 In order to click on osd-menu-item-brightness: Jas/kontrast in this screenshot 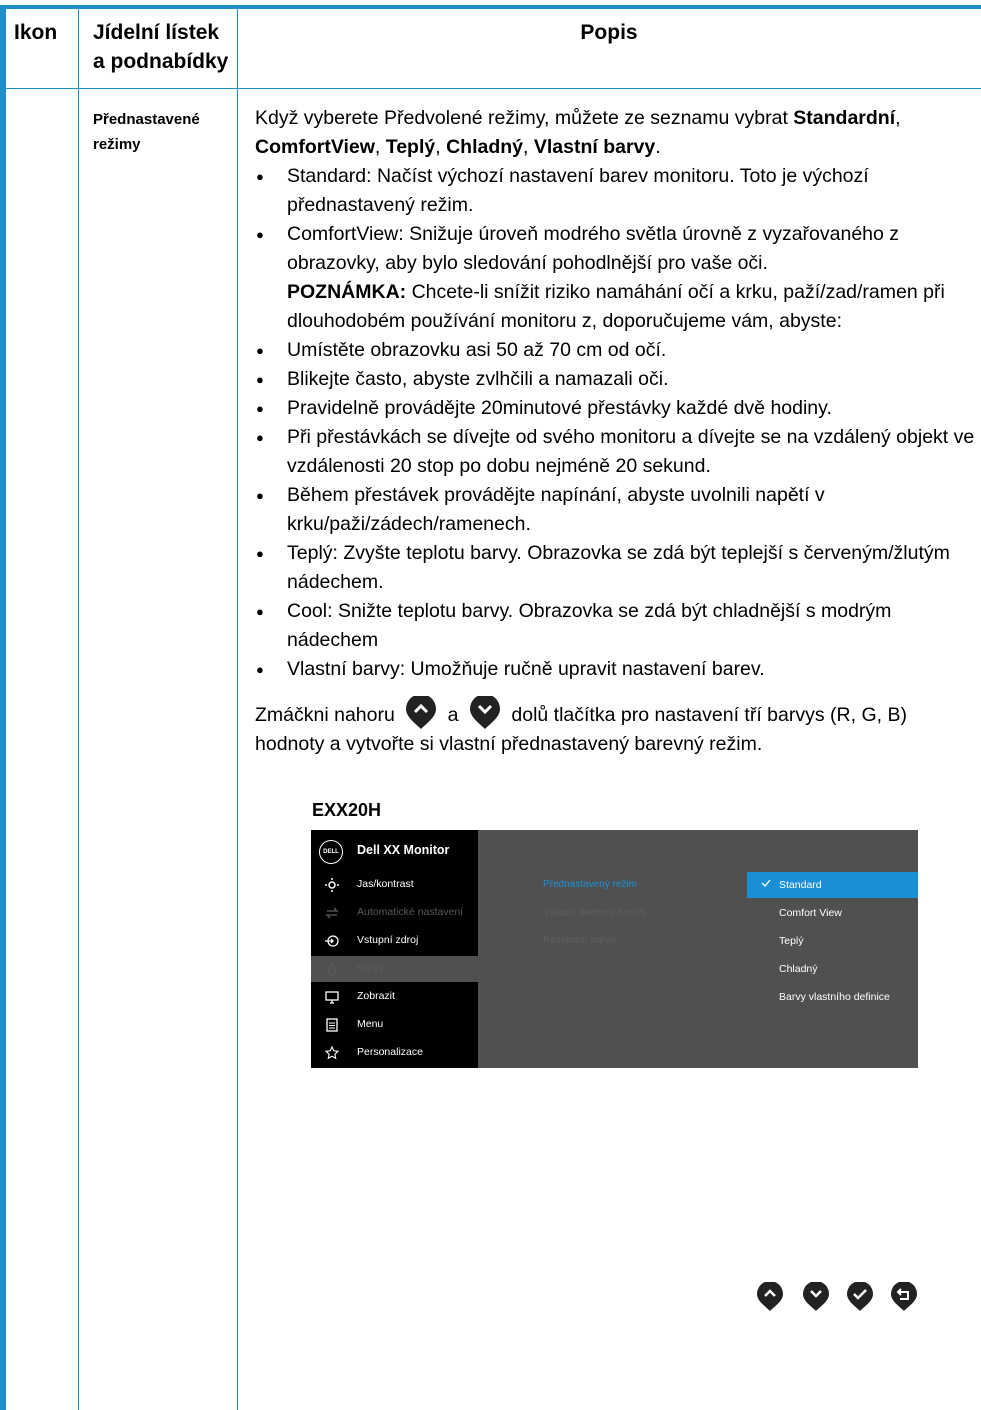, I will do `click(394, 885)`.